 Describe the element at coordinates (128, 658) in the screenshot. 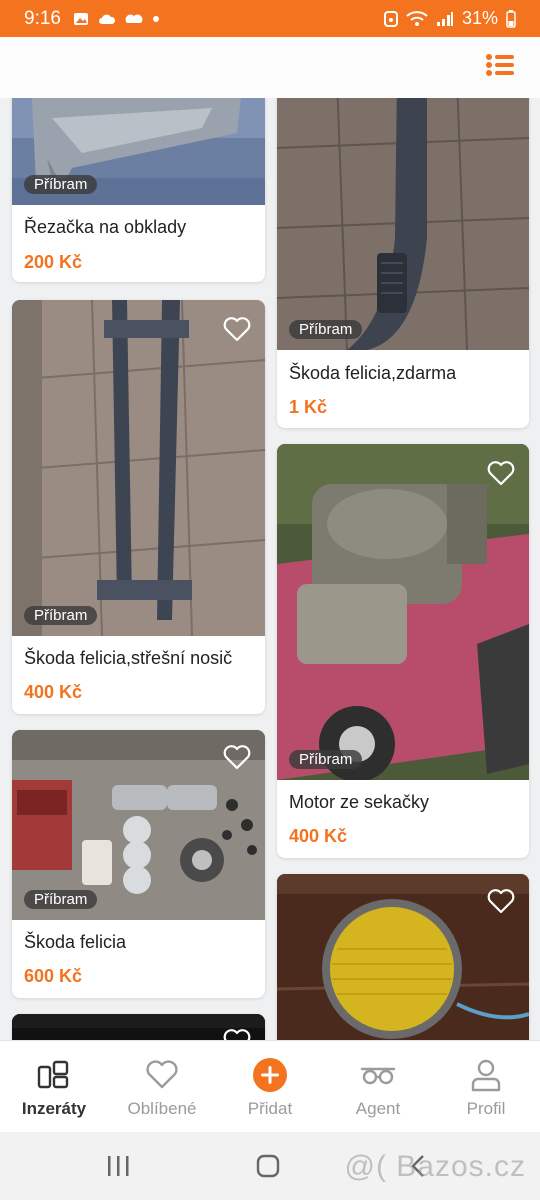

I see `listing-title: Škoda felicia,střešní nosič` at that location.